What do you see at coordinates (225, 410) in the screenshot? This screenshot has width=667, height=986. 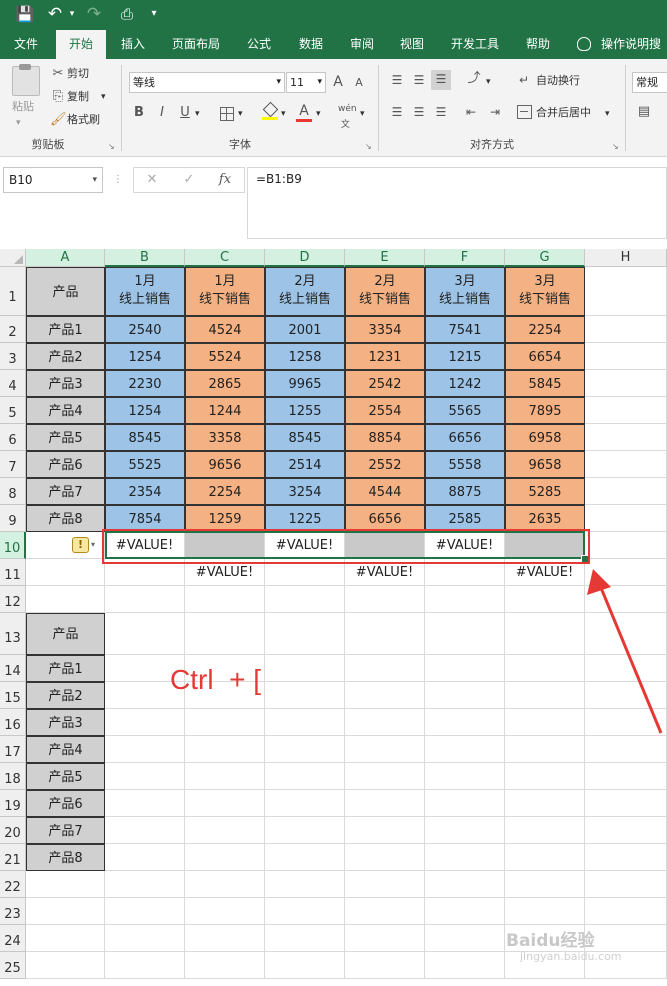 I see `sales-value-cell: 1244` at bounding box center [225, 410].